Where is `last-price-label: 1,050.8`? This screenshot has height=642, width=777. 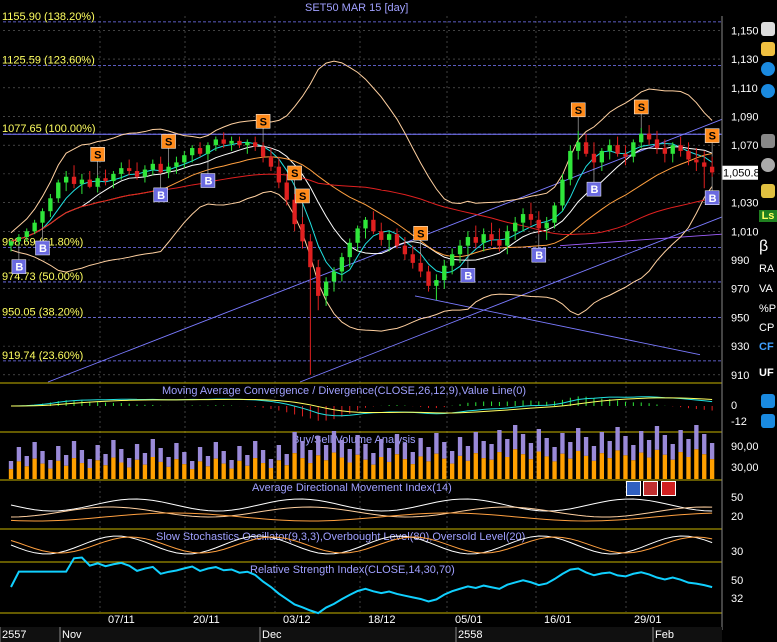 last-price-label: 1,050.8 is located at coordinates (741, 174).